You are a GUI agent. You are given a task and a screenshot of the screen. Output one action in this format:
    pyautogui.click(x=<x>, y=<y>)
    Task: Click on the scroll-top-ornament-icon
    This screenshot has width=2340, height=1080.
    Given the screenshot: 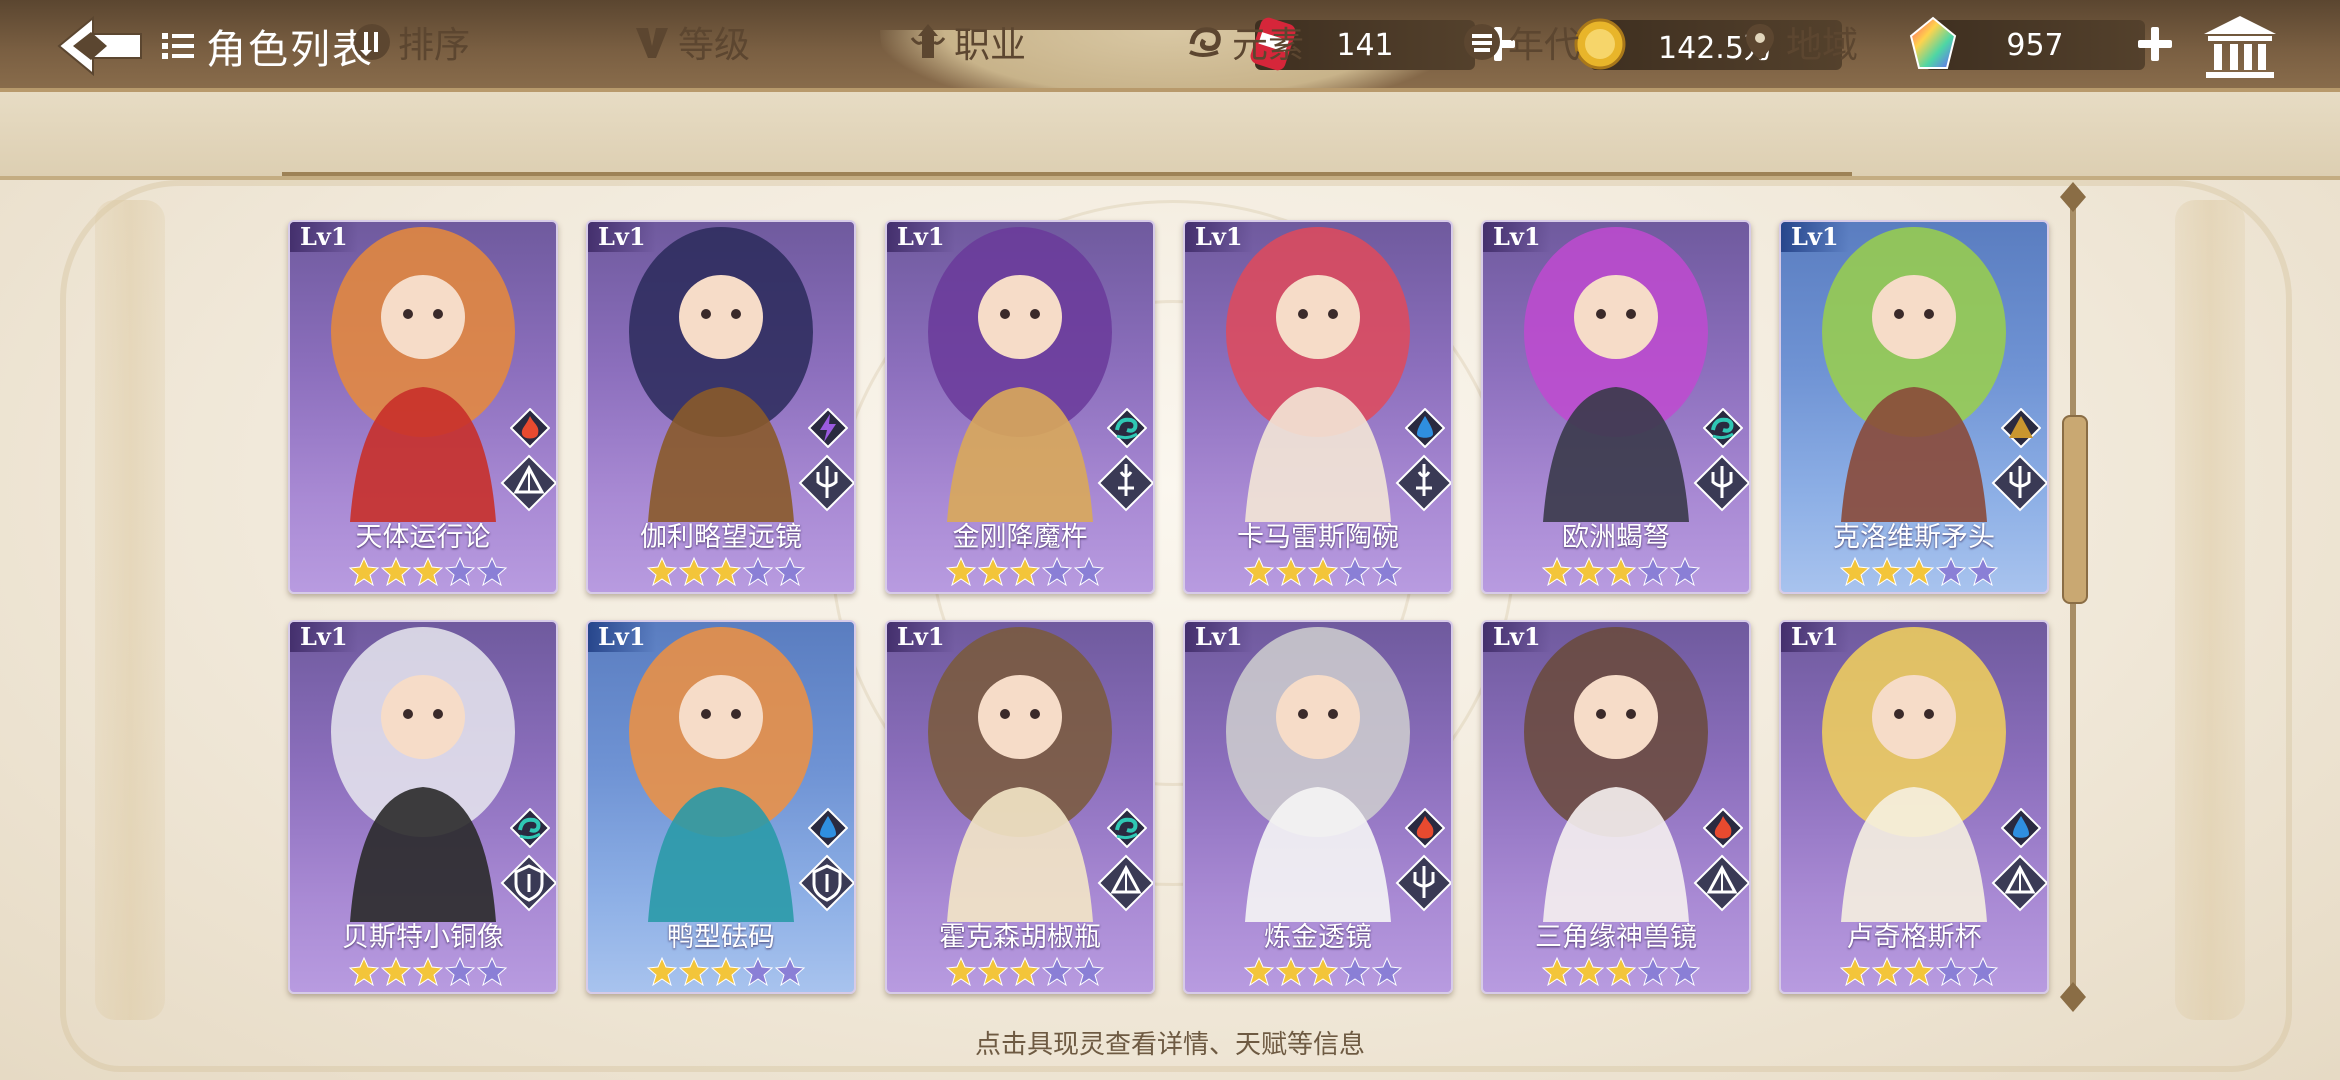 What is the action you would take?
    pyautogui.click(x=2073, y=197)
    